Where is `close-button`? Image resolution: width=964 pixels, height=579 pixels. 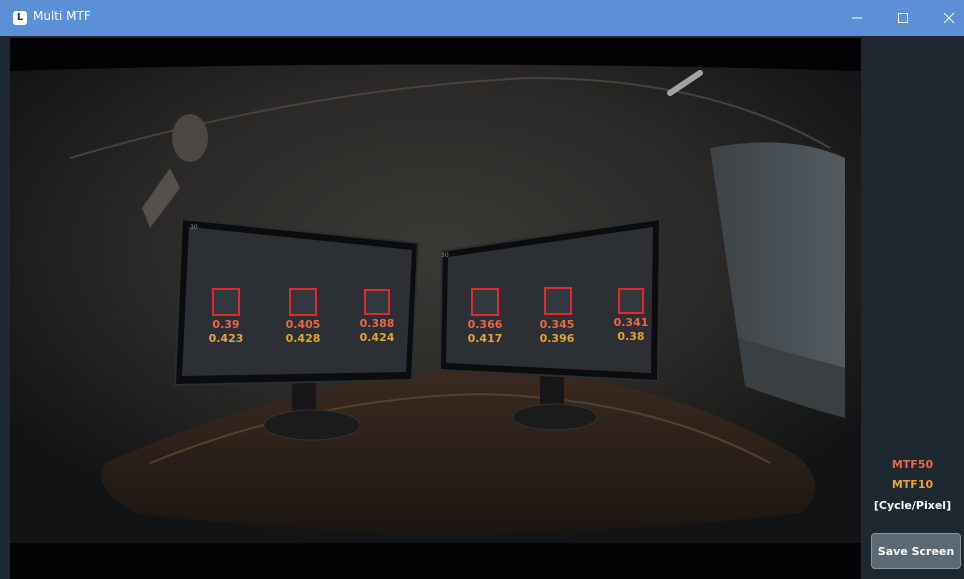
close-button is located at coordinates (945, 18).